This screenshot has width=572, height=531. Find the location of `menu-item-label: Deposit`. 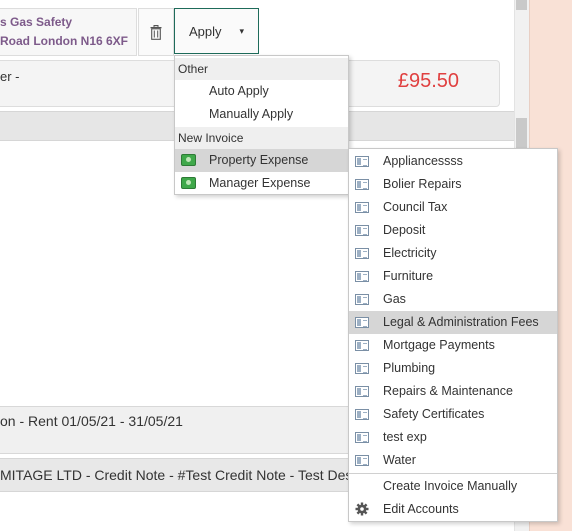

menu-item-label: Deposit is located at coordinates (404, 230).